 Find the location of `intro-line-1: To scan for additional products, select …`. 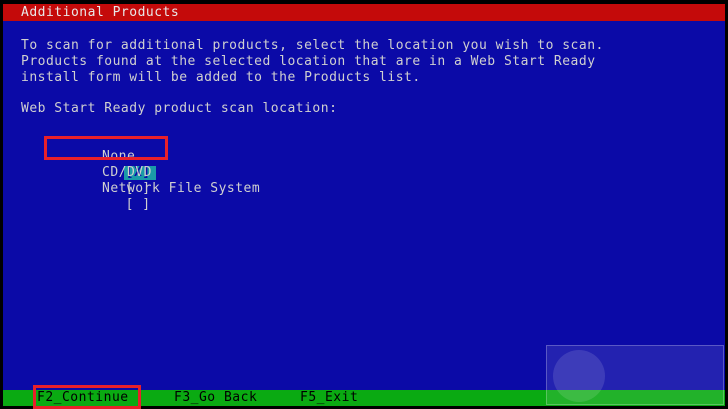

intro-line-1: To scan for additional products, select … is located at coordinates (312, 45).